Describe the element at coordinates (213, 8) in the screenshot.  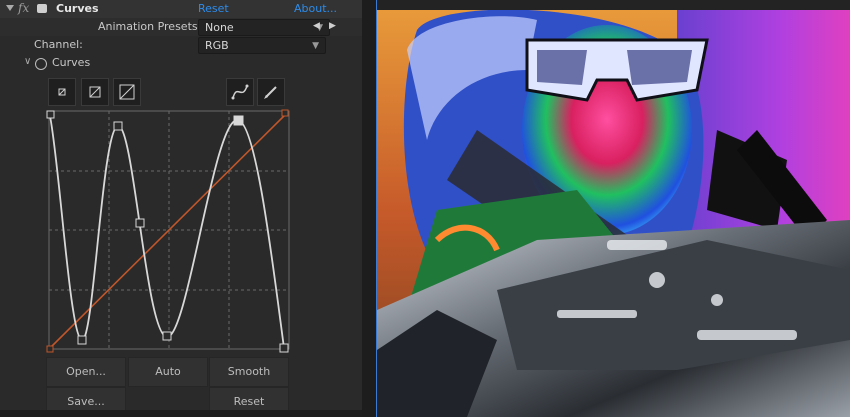
I see `reset-link: Reset` at that location.